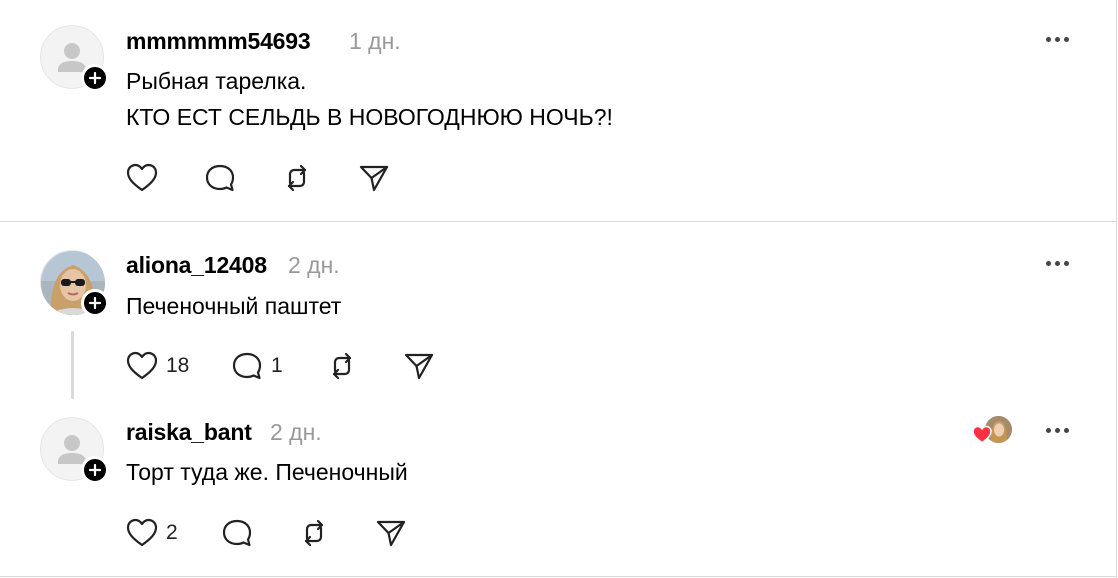  Describe the element at coordinates (267, 472) in the screenshot. I see `post-text-line-1: Торт туда же. Печеночный` at that location.